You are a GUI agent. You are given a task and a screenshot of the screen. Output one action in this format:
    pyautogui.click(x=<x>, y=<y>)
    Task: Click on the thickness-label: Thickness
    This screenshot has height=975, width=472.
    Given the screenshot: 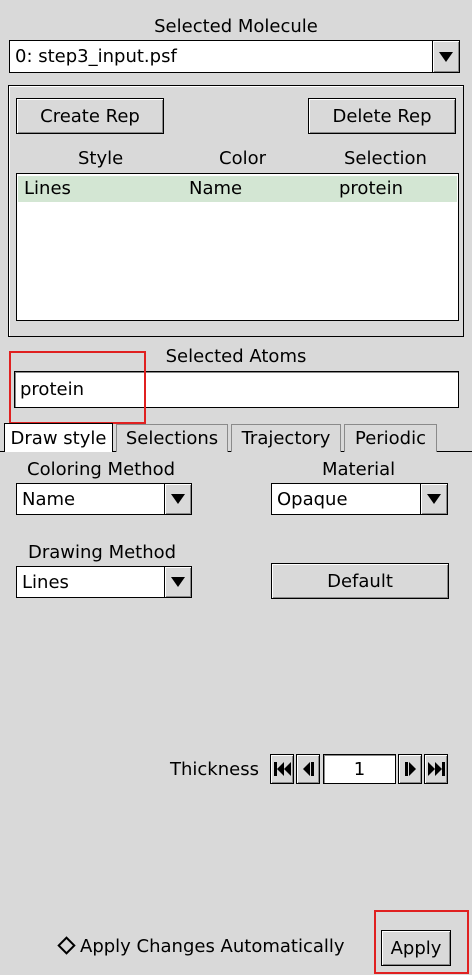 What is the action you would take?
    pyautogui.click(x=214, y=769)
    